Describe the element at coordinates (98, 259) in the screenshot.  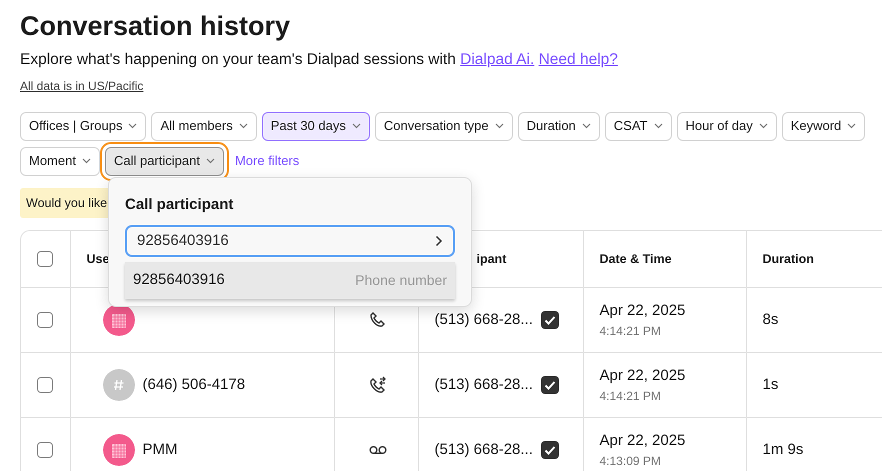
I see `column-header: Use` at that location.